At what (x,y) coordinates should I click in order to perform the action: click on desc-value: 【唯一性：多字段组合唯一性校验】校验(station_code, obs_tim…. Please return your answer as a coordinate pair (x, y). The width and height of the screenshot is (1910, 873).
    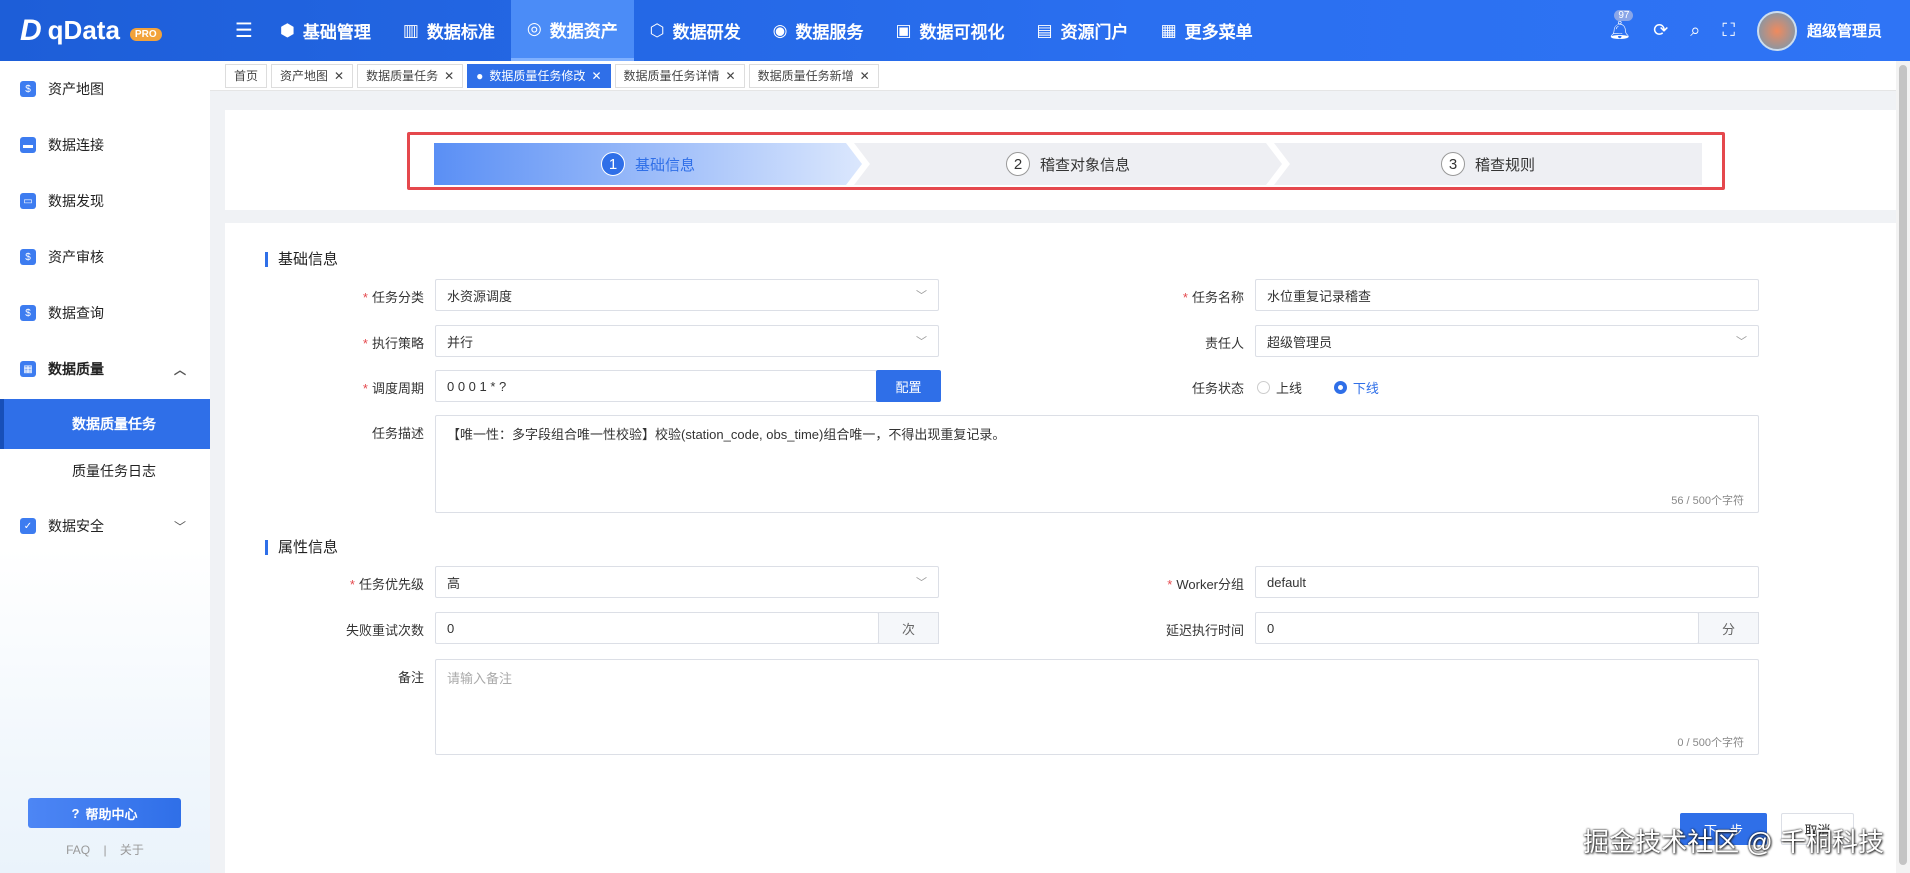
    Looking at the image, I should click on (726, 434).